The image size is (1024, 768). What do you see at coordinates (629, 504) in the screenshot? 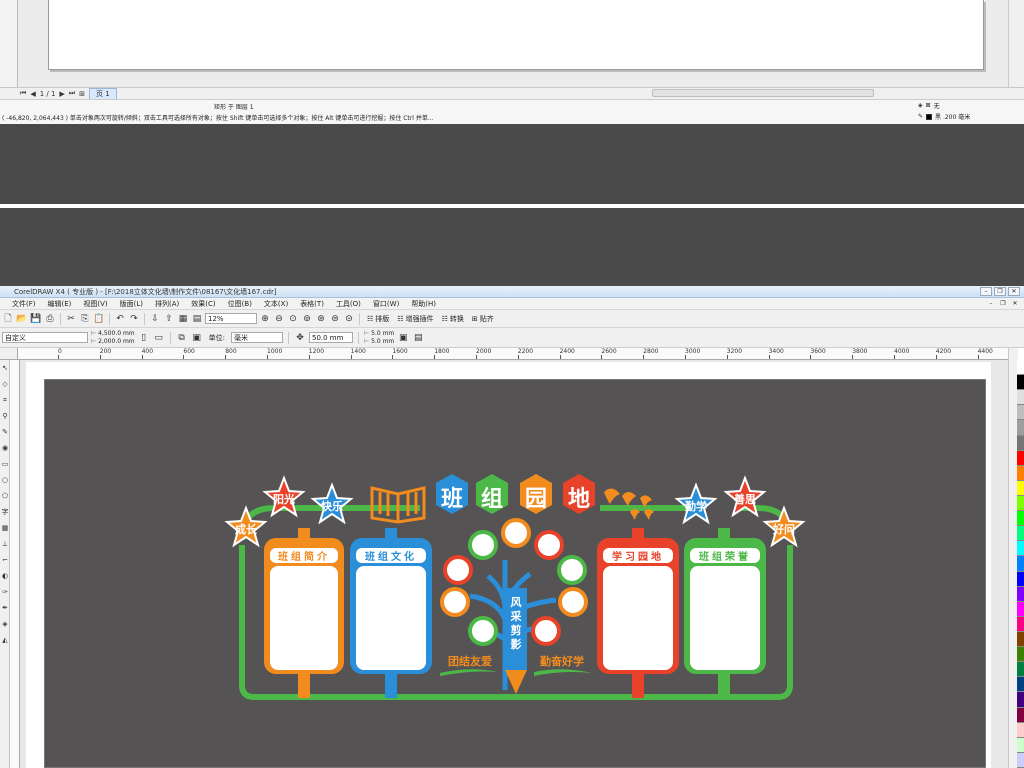
I see `birds-icon` at bounding box center [629, 504].